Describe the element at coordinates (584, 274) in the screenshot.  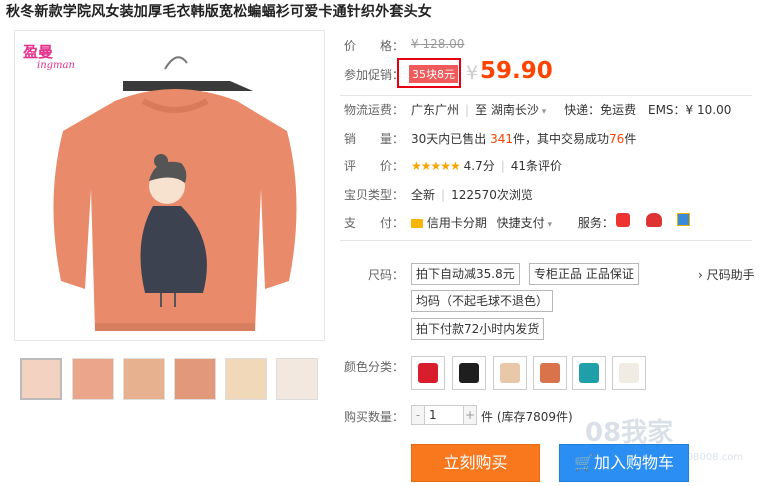
I see `size-option-2: 专柜正品 正品保证` at that location.